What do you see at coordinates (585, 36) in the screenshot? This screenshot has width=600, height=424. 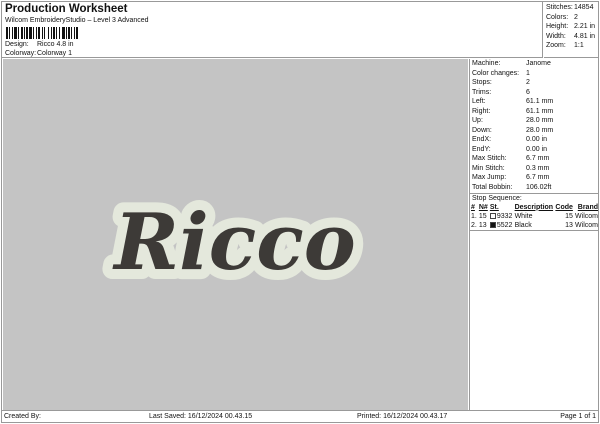 I see `info-value: 4.81 in` at bounding box center [585, 36].